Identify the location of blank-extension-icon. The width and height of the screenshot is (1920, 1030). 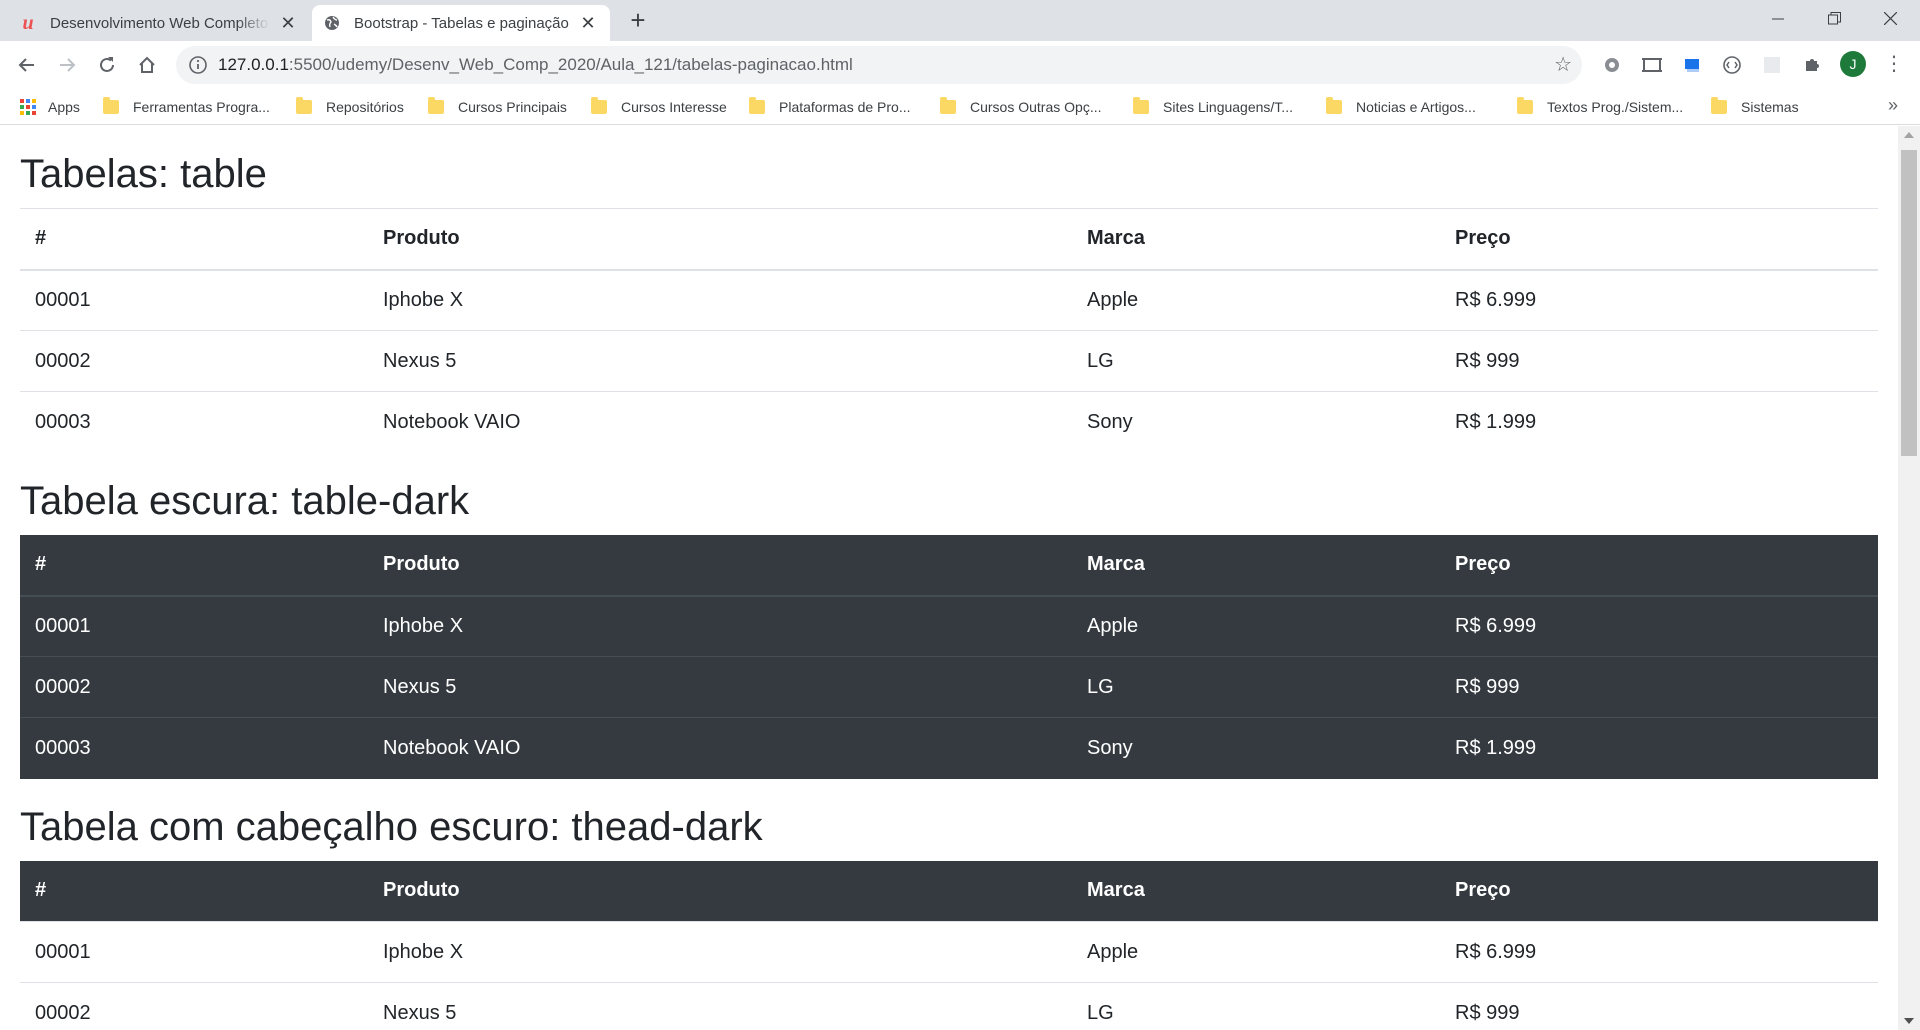
(1772, 65).